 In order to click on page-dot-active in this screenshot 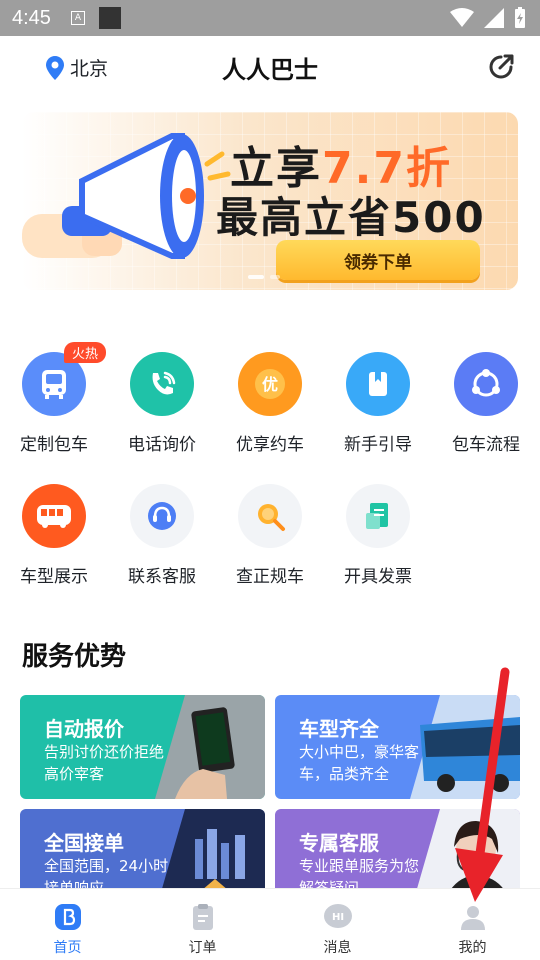, I will do `click(256, 277)`.